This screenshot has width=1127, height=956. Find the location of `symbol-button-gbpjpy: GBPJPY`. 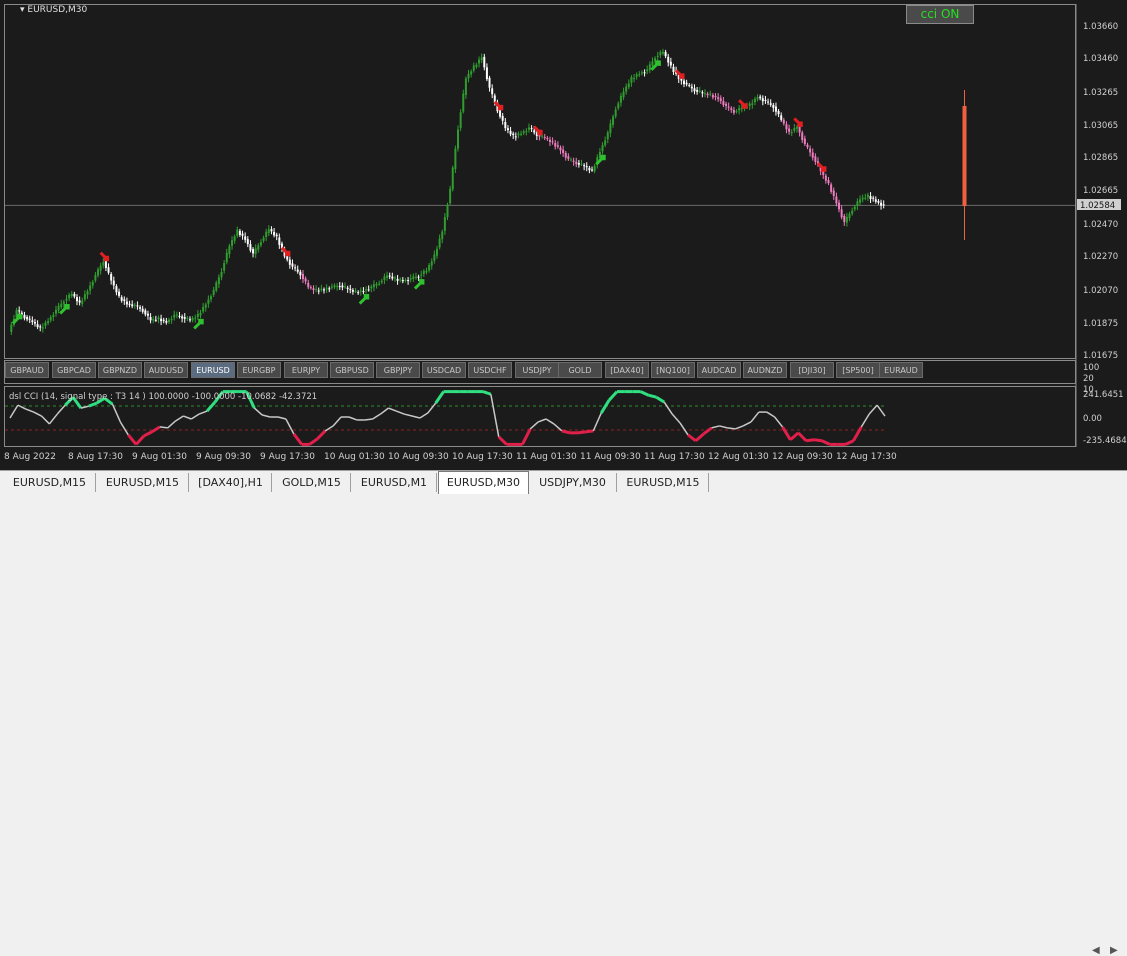

symbol-button-gbpjpy: GBPJPY is located at coordinates (398, 370).